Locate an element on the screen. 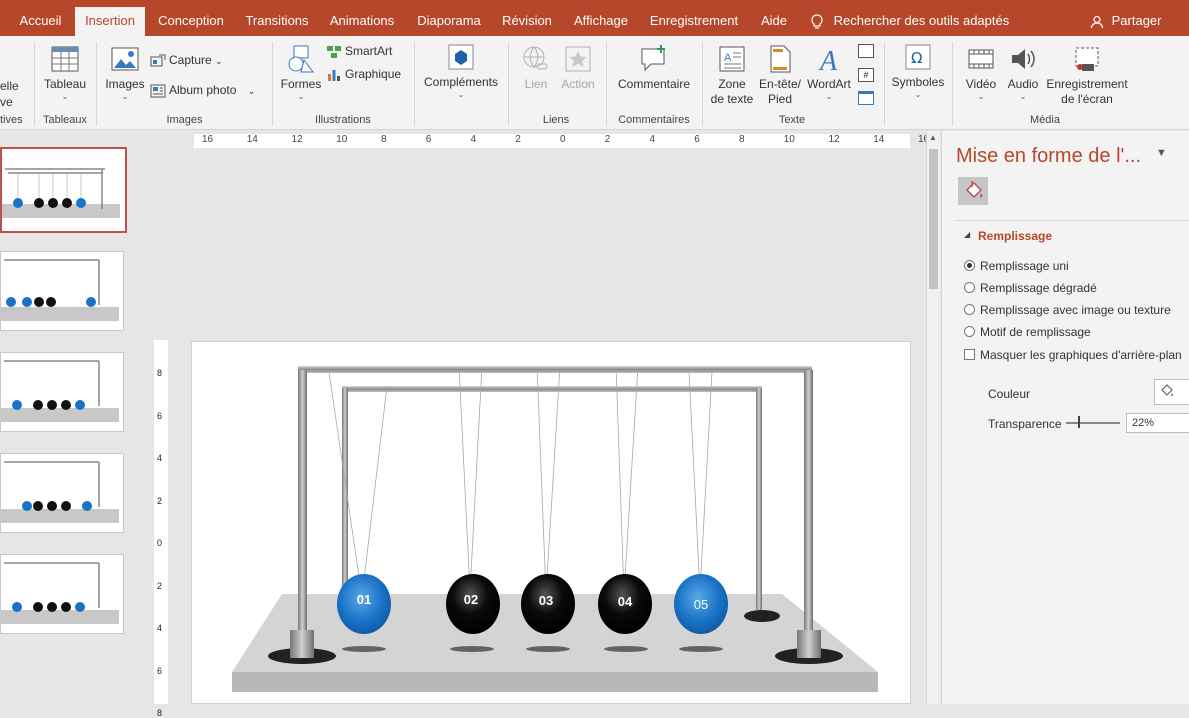 This screenshot has width=1189, height=718. fill-tab is located at coordinates (973, 191).